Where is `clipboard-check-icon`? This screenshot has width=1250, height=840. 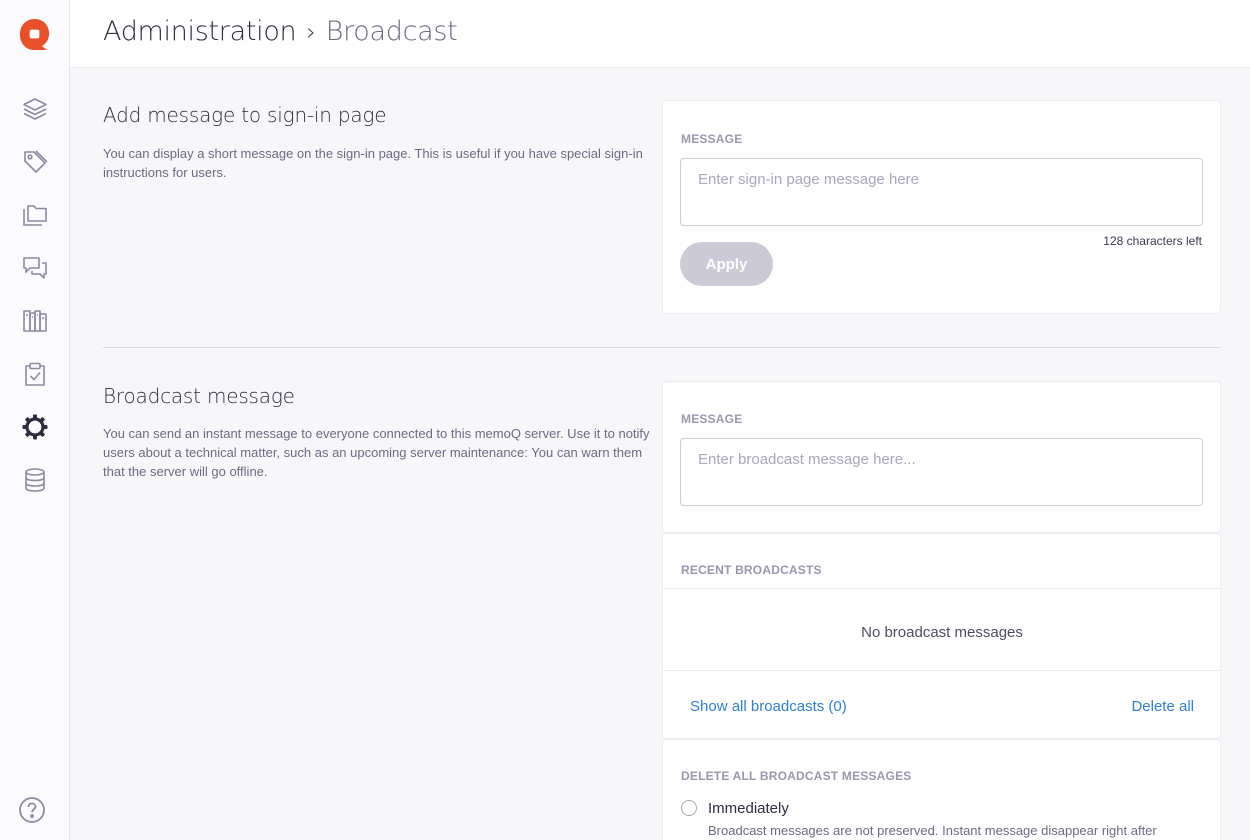
clipboard-check-icon is located at coordinates (35, 374).